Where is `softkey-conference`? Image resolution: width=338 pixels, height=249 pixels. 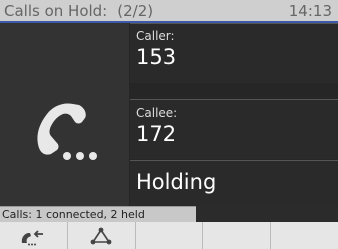 softkey-conference is located at coordinates (102, 235).